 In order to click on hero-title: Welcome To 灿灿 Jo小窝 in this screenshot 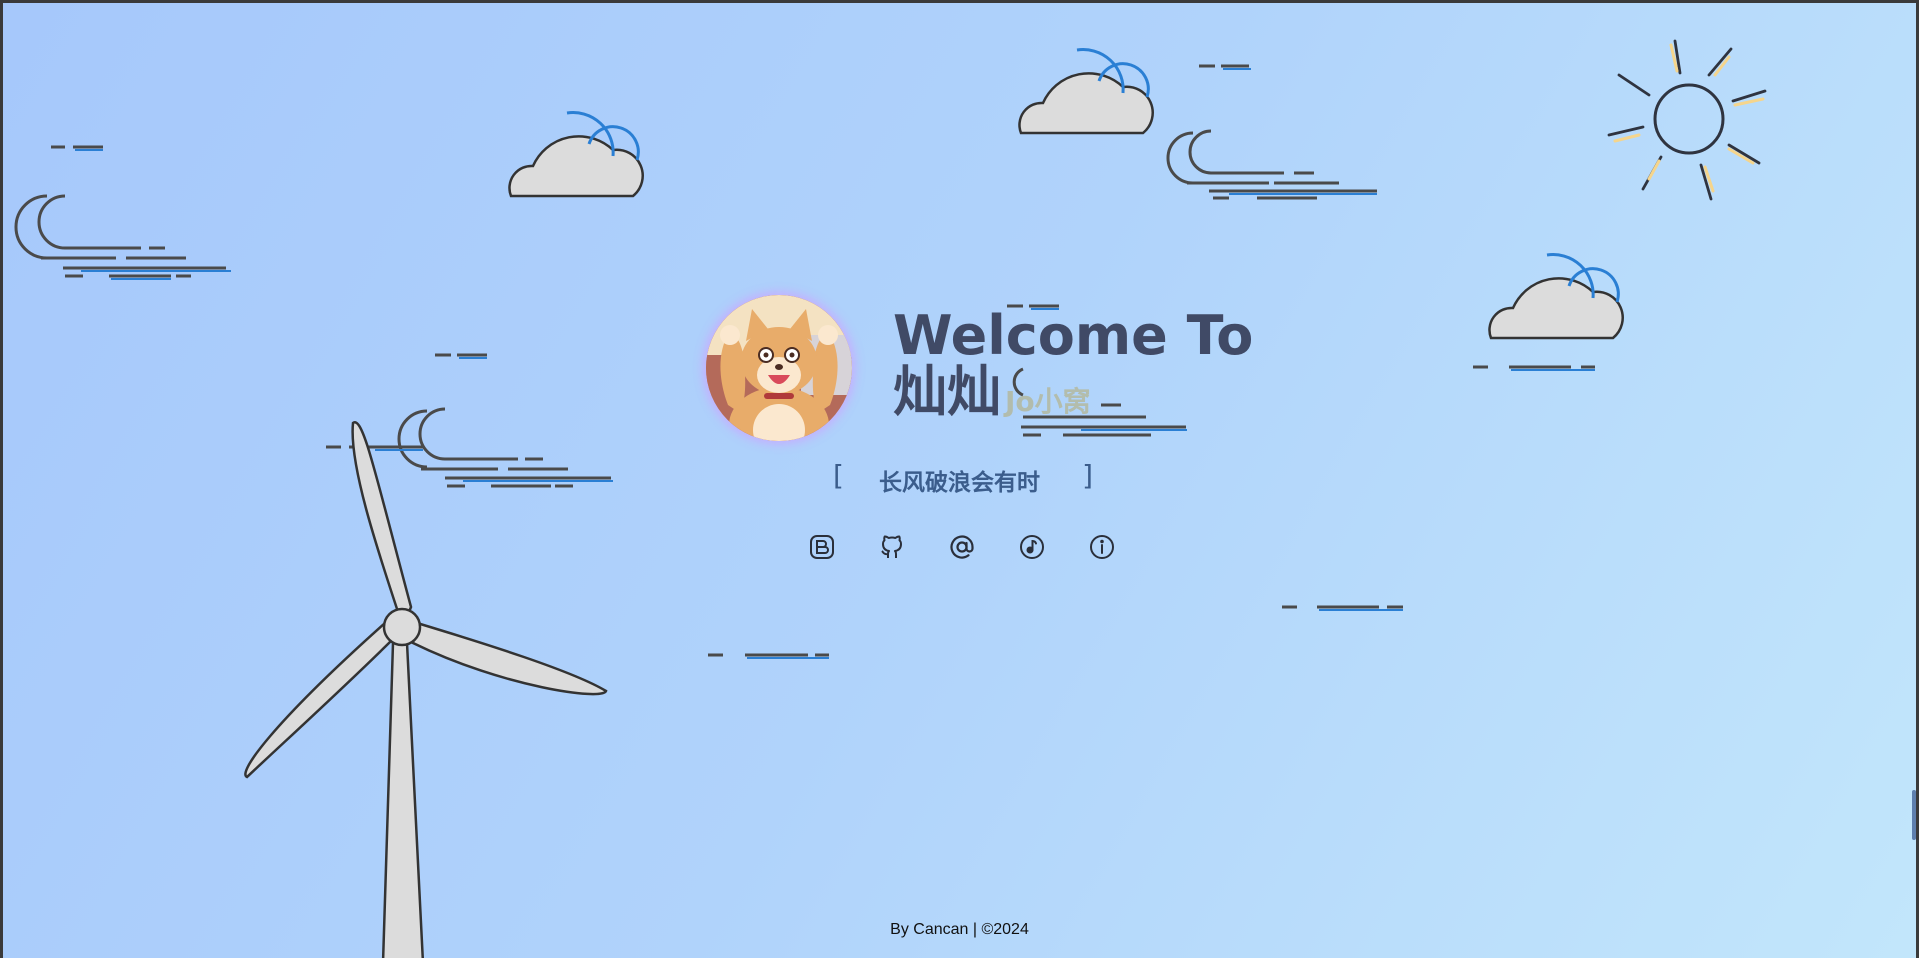, I will do `click(1070, 362)`.